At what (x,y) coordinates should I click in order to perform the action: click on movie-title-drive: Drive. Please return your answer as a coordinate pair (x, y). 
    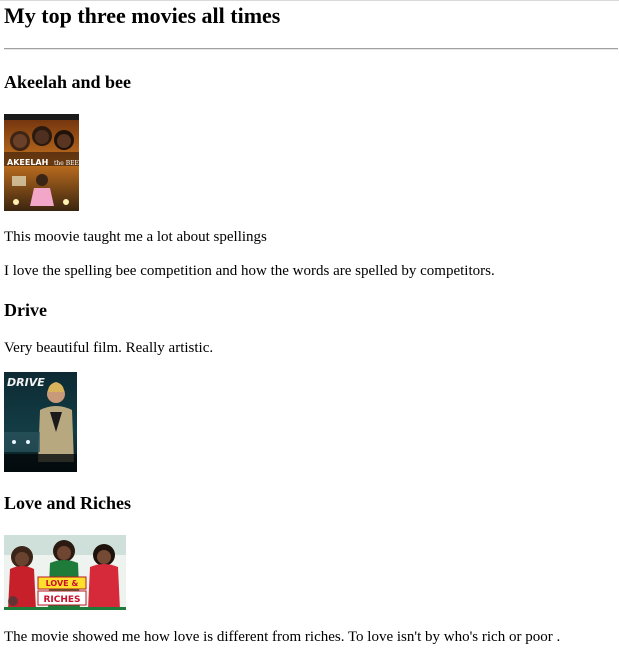
    Looking at the image, I should click on (25, 310).